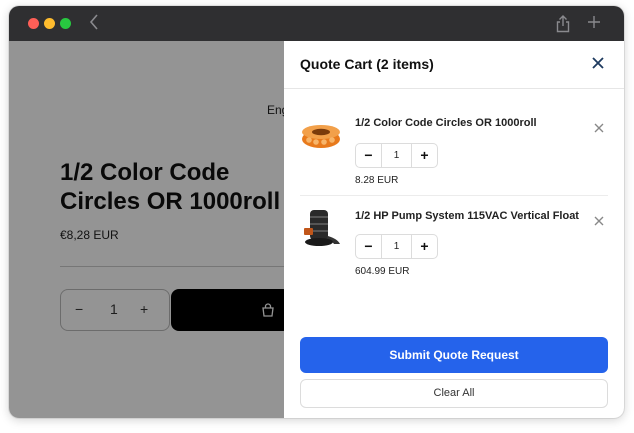 Image resolution: width=634 pixels, height=433 pixels. I want to click on title-bar, so click(316, 23).